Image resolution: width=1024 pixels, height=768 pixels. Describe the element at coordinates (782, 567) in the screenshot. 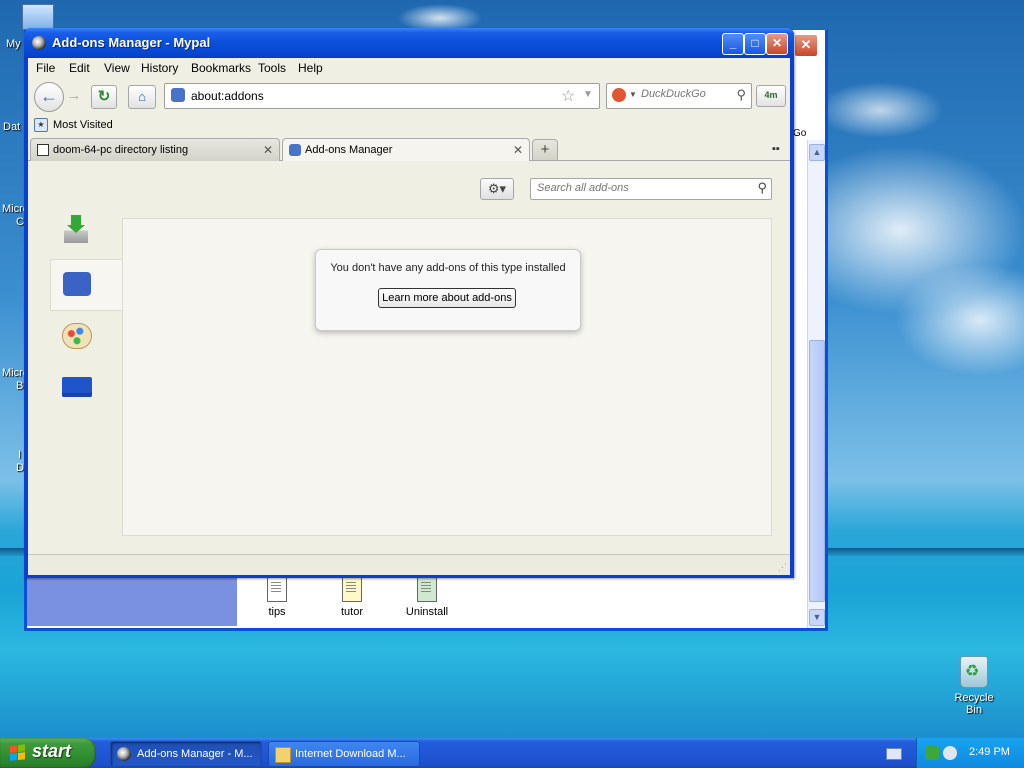

I see `resize-grip-icon: ⋰` at that location.